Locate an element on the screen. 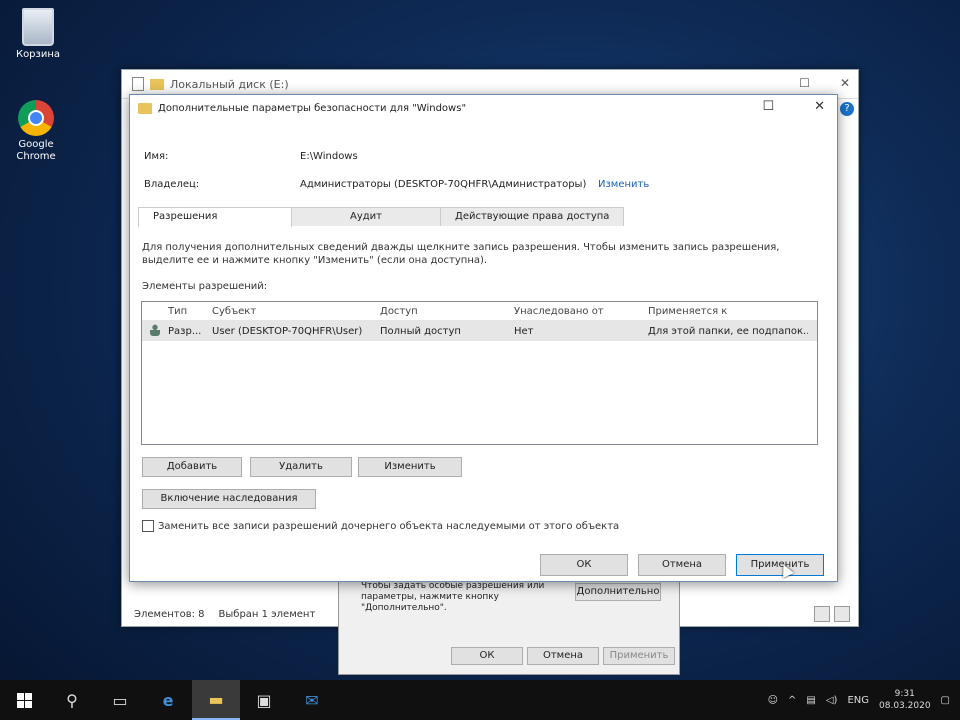 The image size is (960, 720). system-tray: ☺ ^ ▤ ◁) ENG 9:31 08.03.2020 ▢ is located at coordinates (864, 700).